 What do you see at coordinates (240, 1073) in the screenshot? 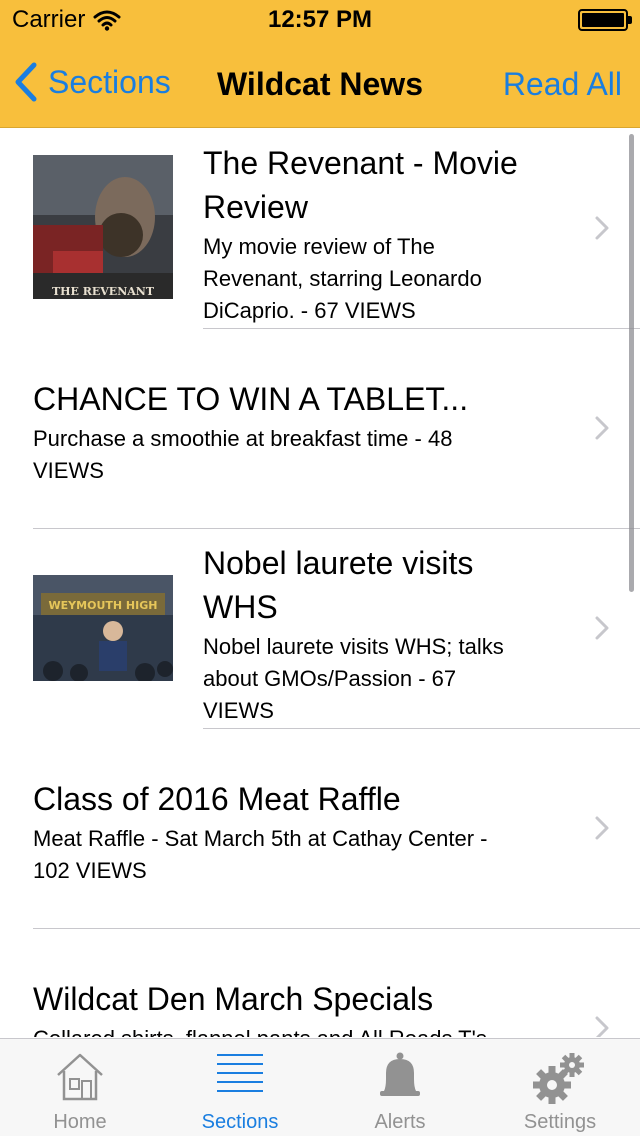
I see `sections-icon` at bounding box center [240, 1073].